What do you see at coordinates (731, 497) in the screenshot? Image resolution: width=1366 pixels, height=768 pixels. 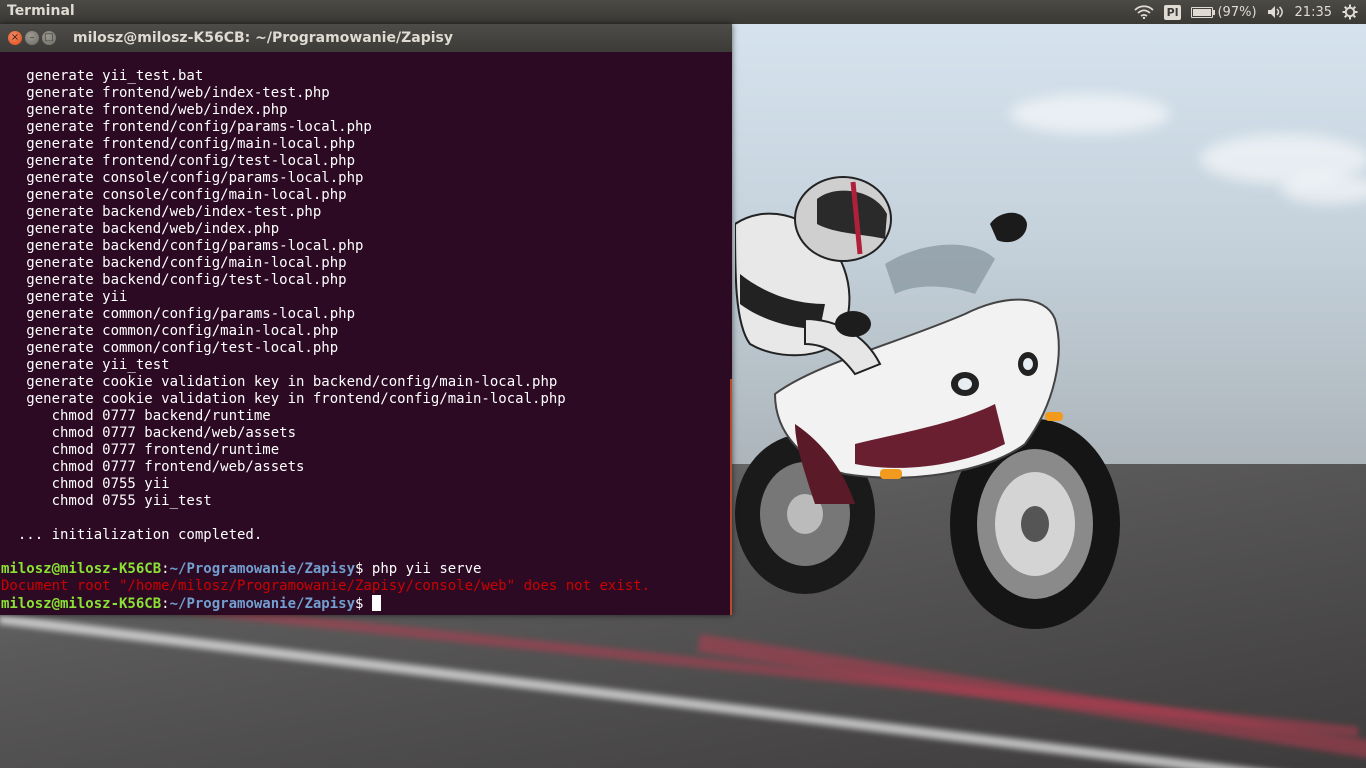 I see `window-resize-edge` at bounding box center [731, 497].